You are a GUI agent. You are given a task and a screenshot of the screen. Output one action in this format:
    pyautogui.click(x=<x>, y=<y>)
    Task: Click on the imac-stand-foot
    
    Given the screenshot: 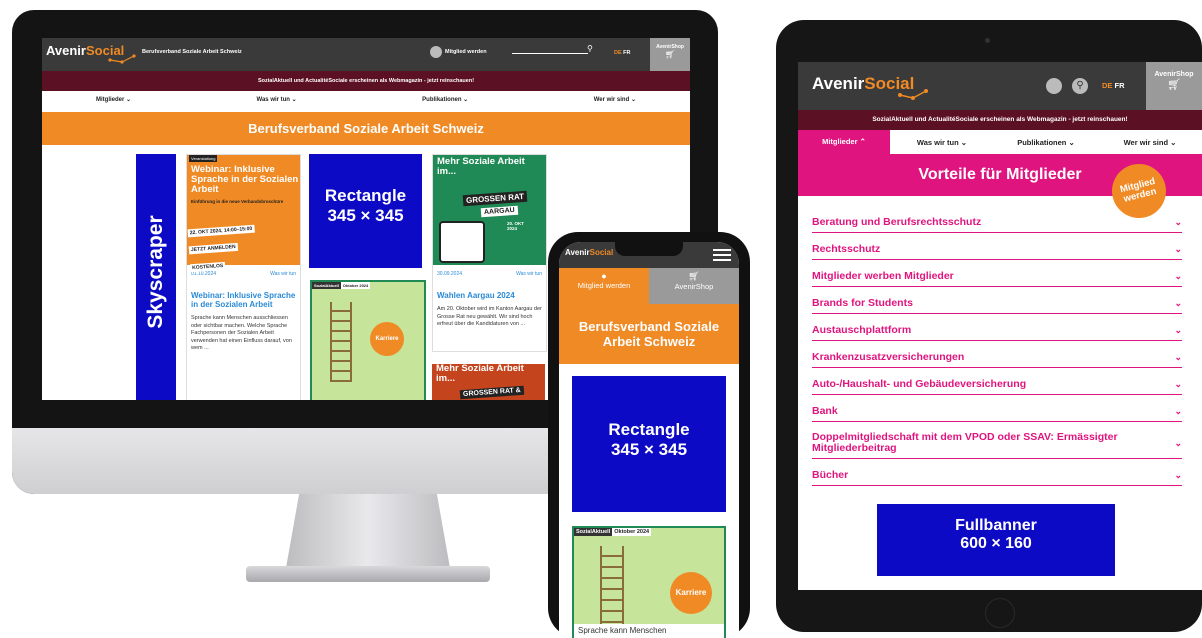 What is the action you would take?
    pyautogui.click(x=368, y=574)
    